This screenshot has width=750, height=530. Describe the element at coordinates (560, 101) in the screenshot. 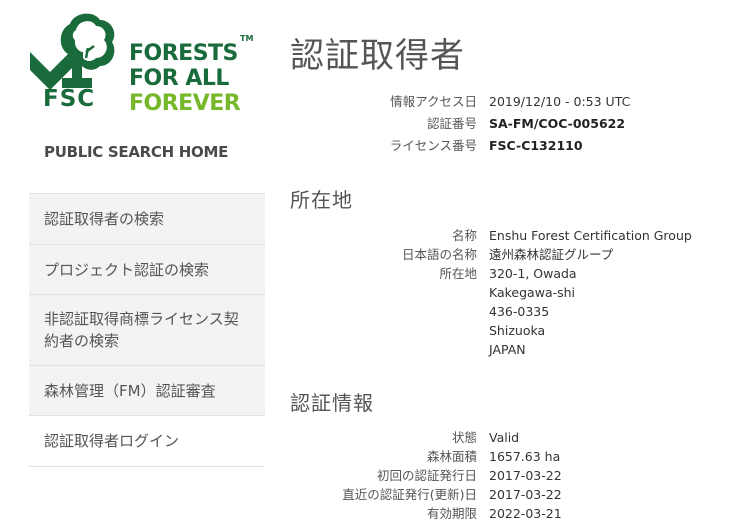

I see `field-value: 2019/12/10 - 0:53 UTC` at that location.